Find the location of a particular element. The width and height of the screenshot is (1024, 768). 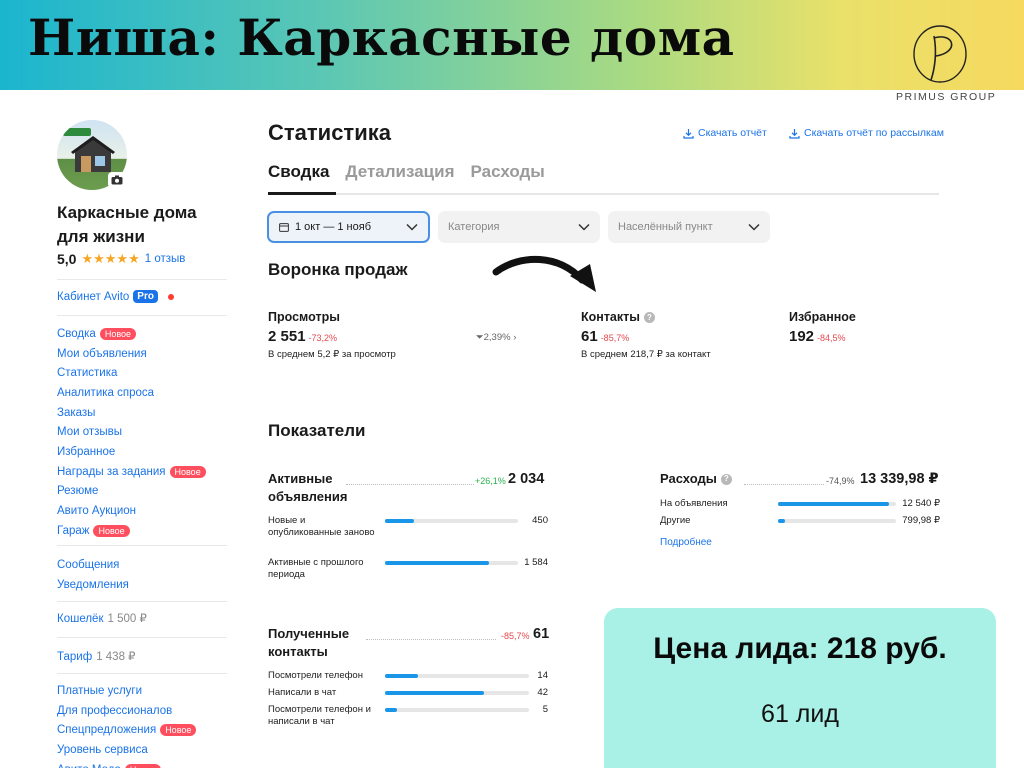

views-delta: -73,2% is located at coordinates (323, 338).